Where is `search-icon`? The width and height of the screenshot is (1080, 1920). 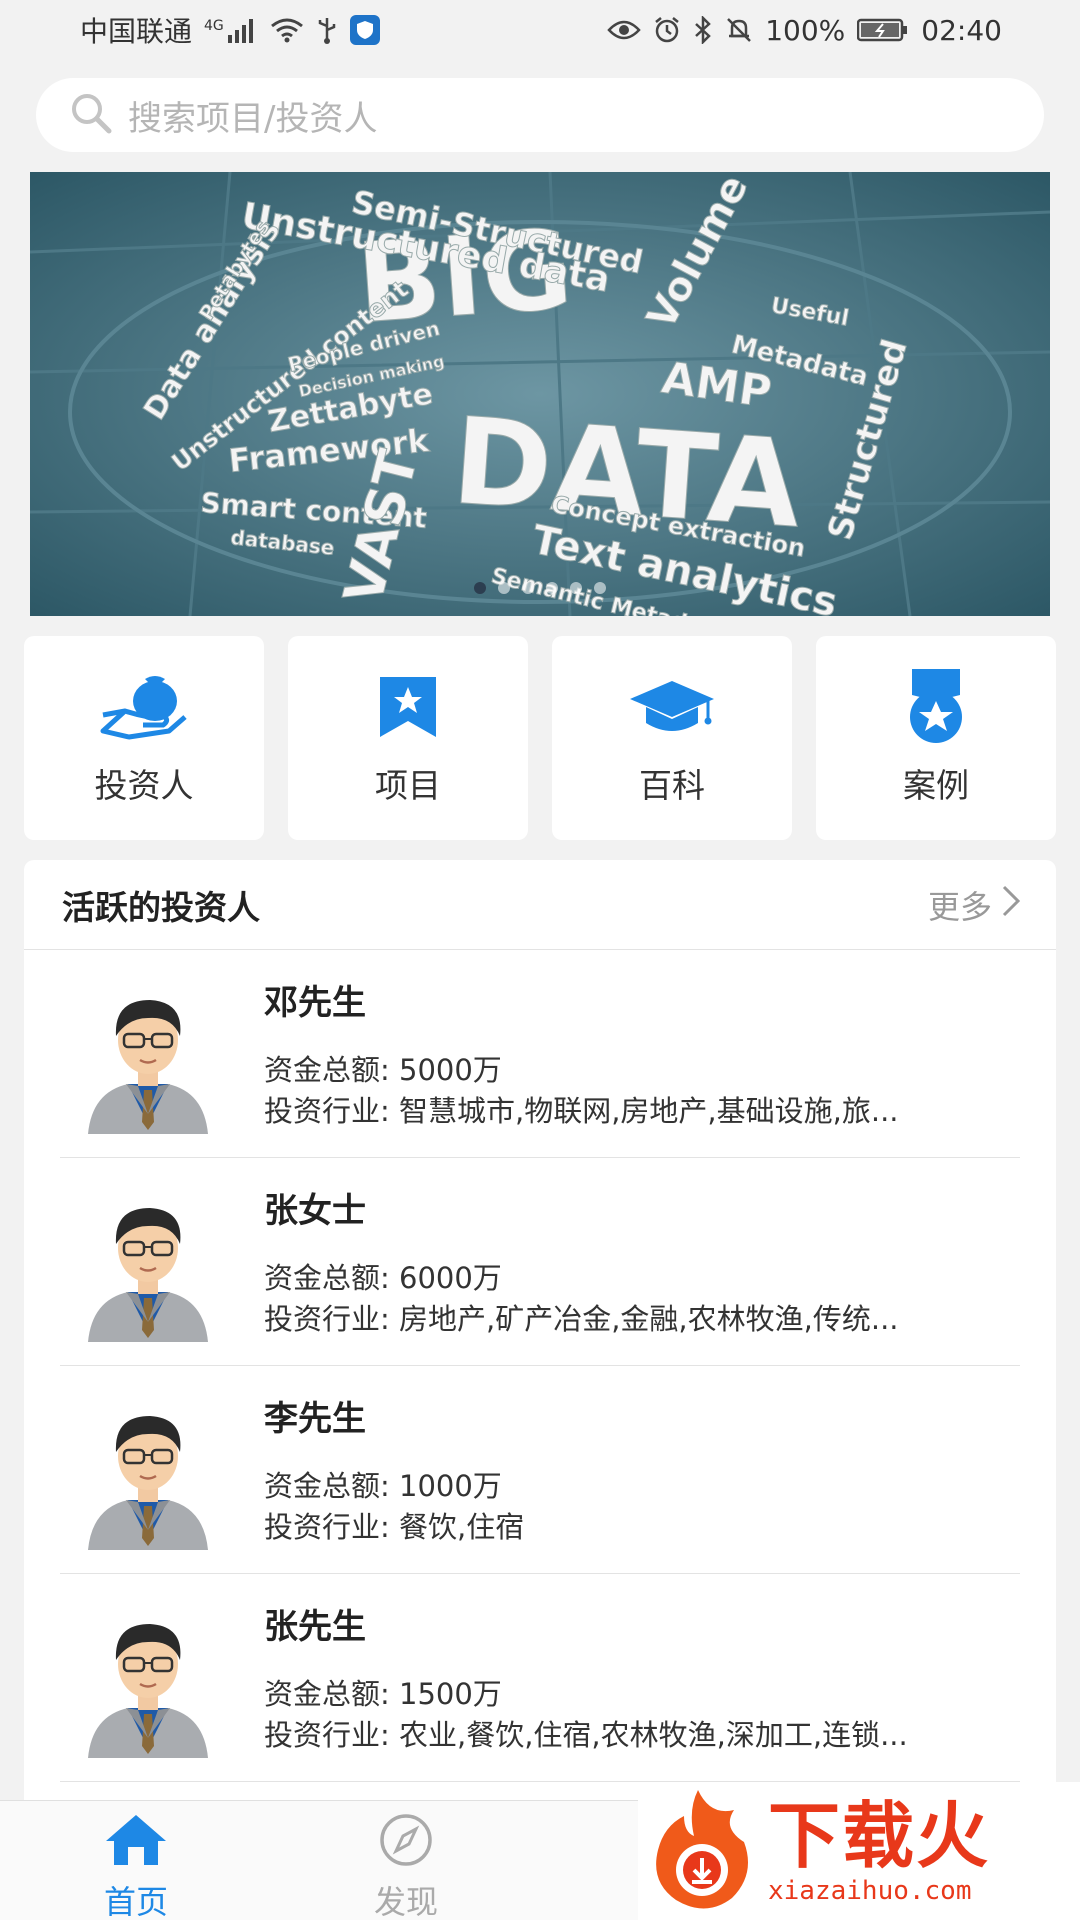 search-icon is located at coordinates (91, 115).